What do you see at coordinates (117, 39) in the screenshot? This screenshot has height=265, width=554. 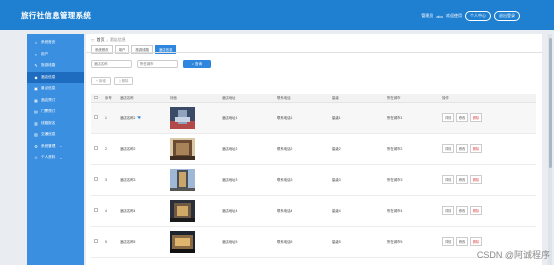 I see `breadcrumb-current: 酒店信息` at bounding box center [117, 39].